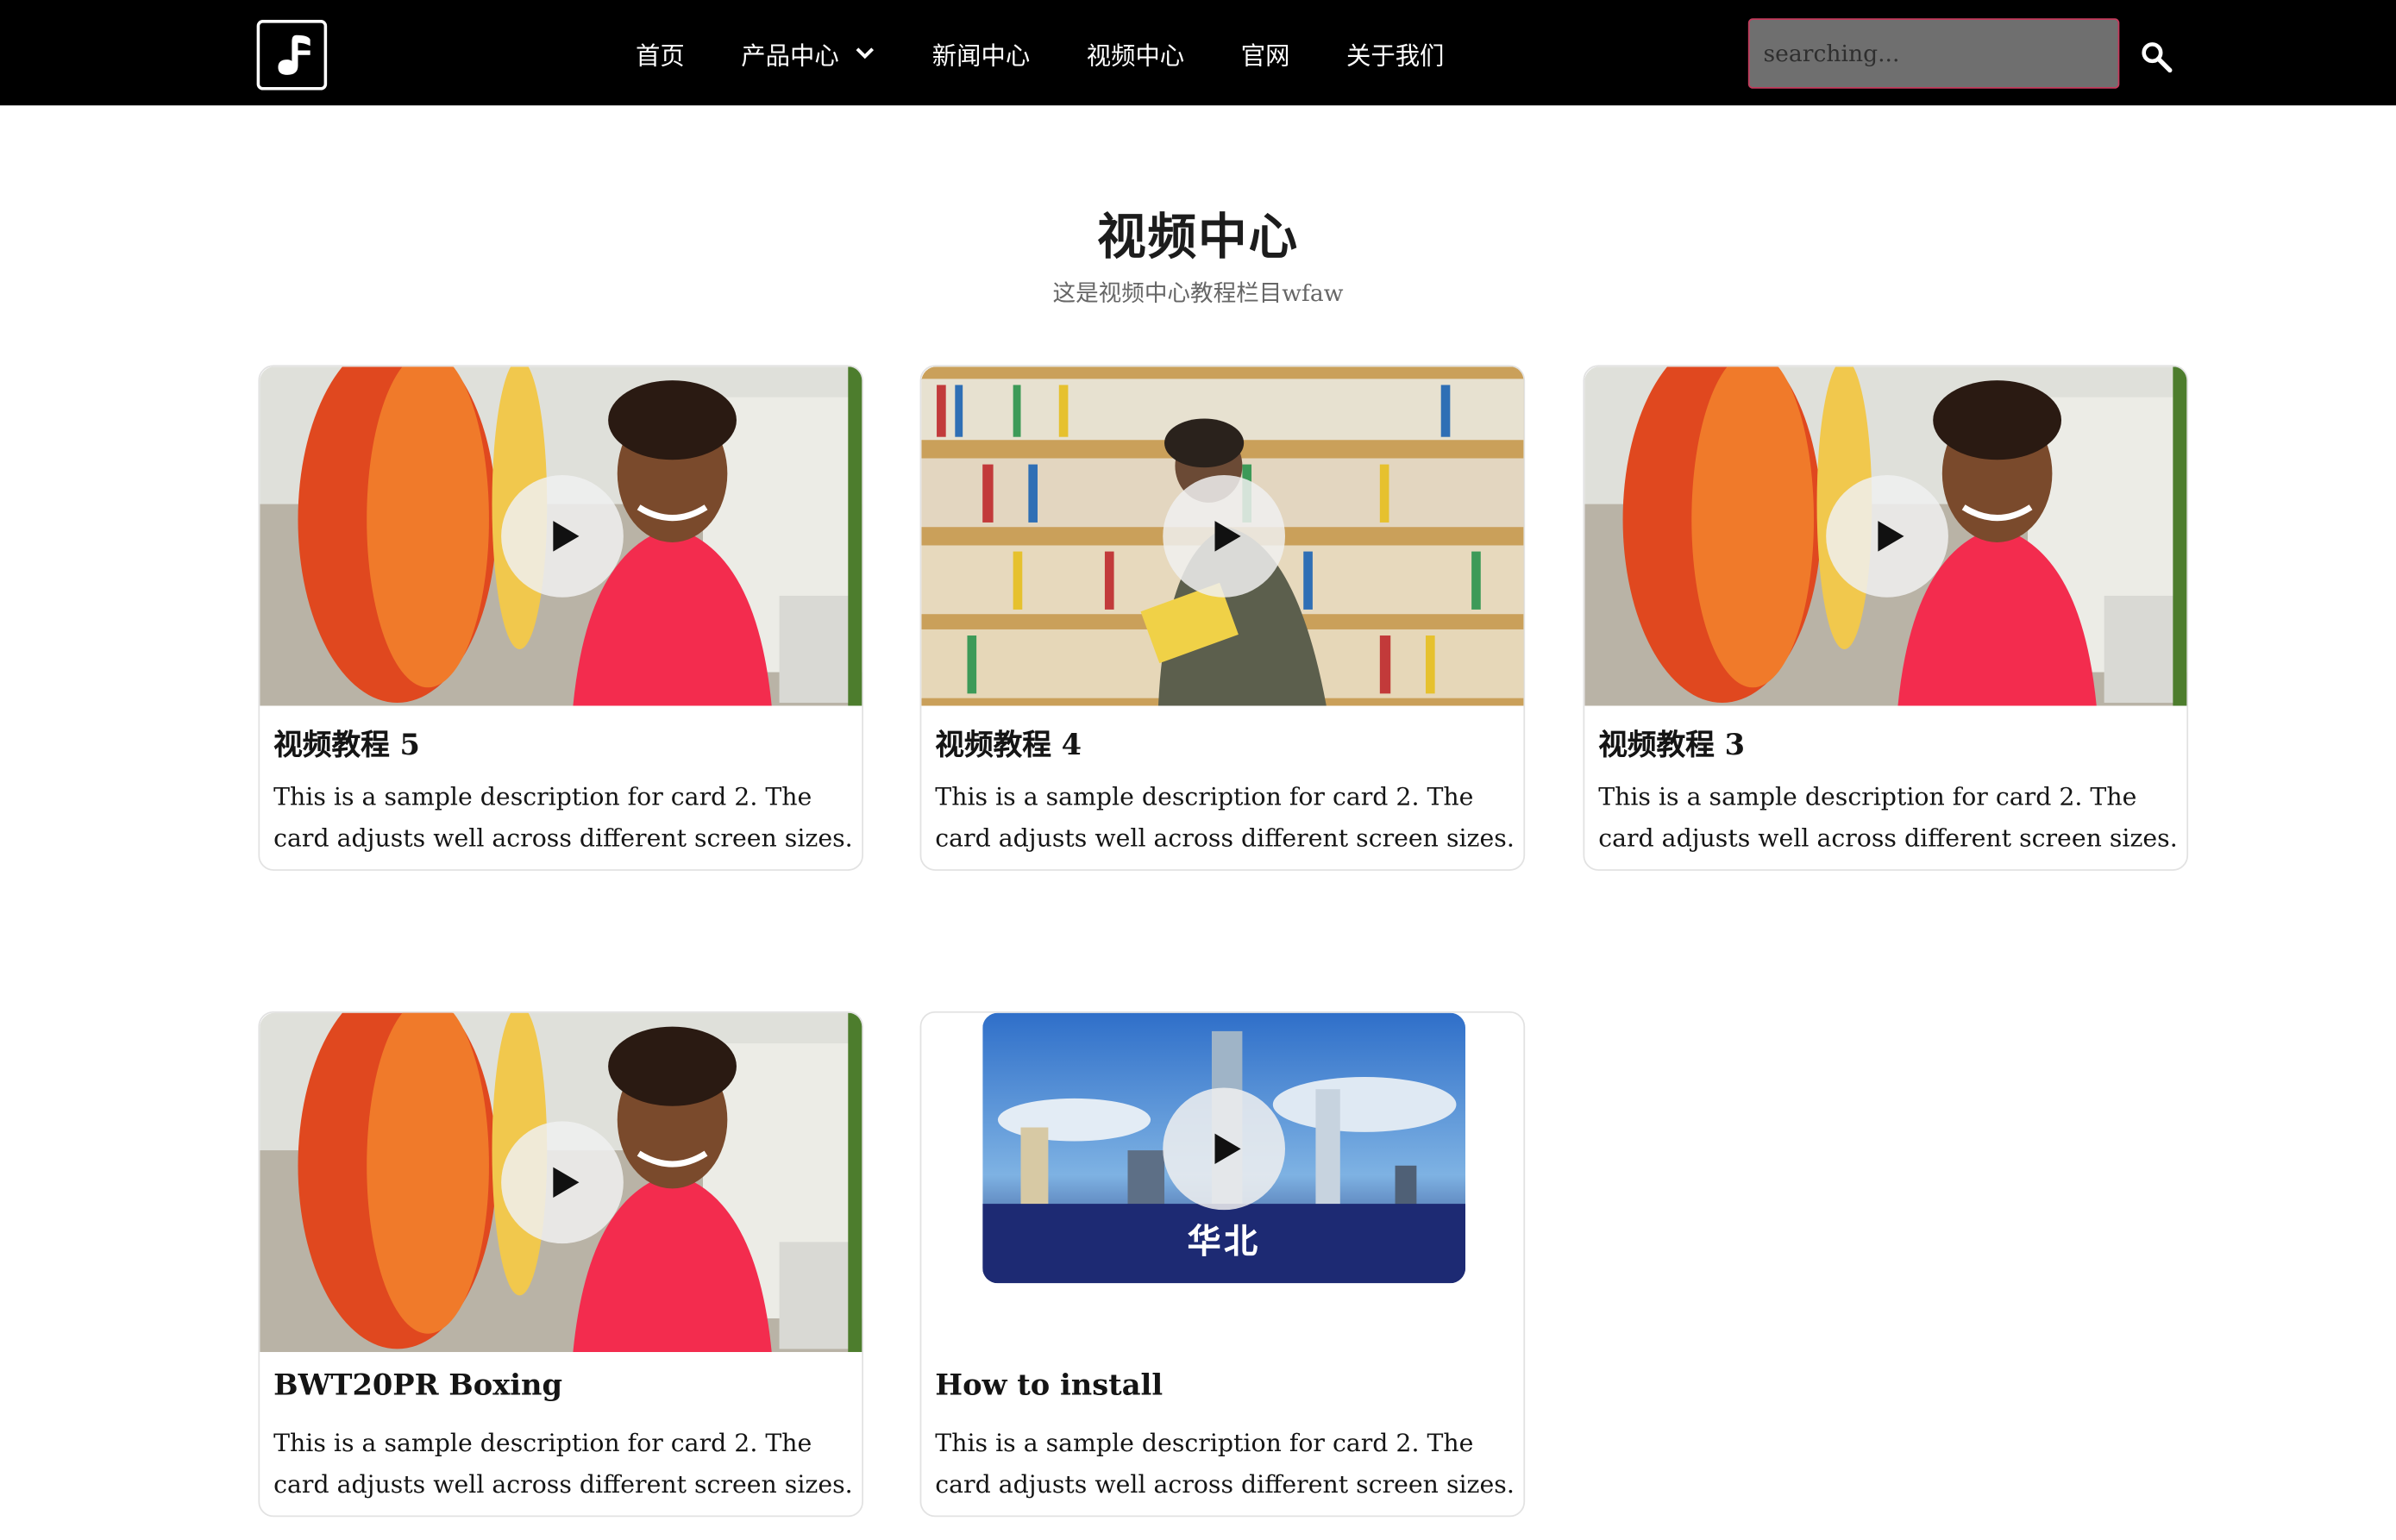  What do you see at coordinates (1672, 746) in the screenshot?
I see `card-title: 视频教程 3` at bounding box center [1672, 746].